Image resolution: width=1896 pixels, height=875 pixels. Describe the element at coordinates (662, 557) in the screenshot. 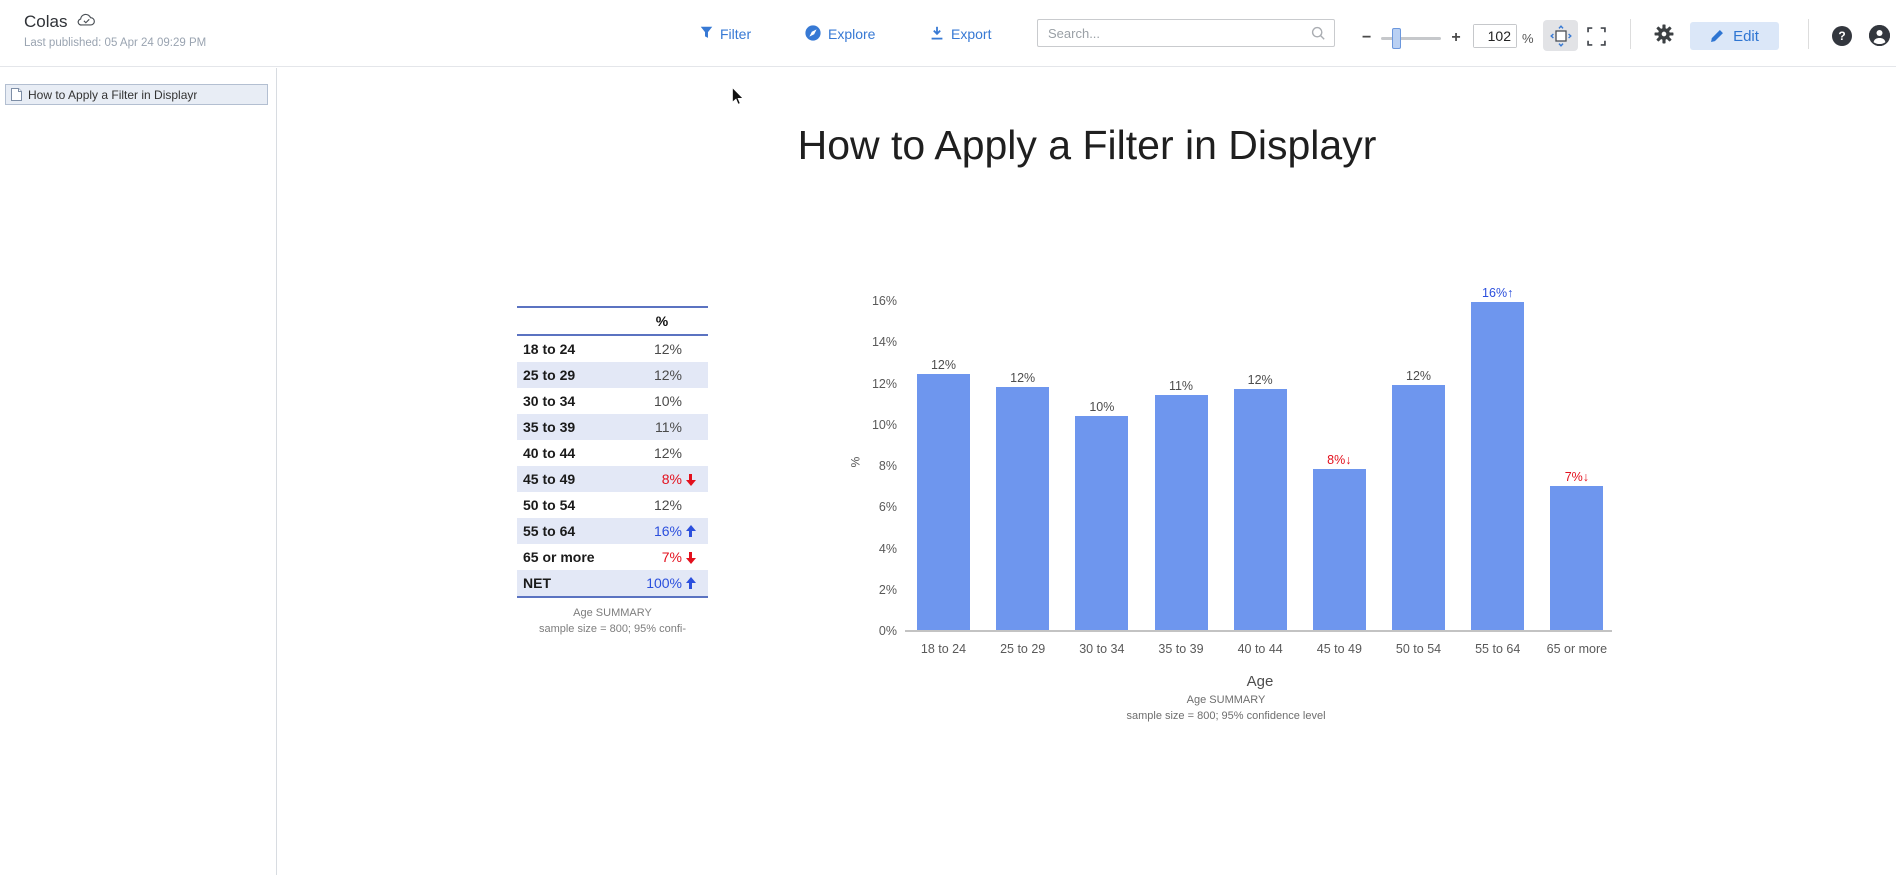

I see `row-value: 7%` at that location.